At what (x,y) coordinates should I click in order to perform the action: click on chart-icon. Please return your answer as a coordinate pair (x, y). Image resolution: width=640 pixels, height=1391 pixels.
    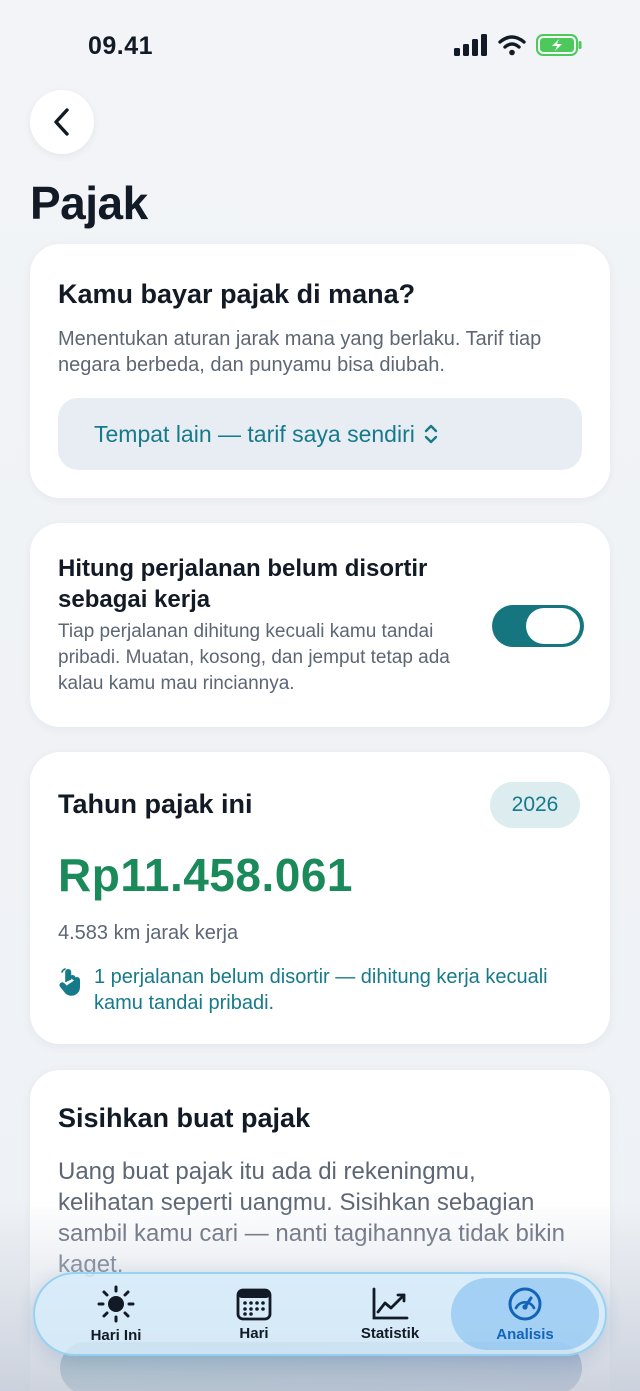
    Looking at the image, I should click on (390, 1303).